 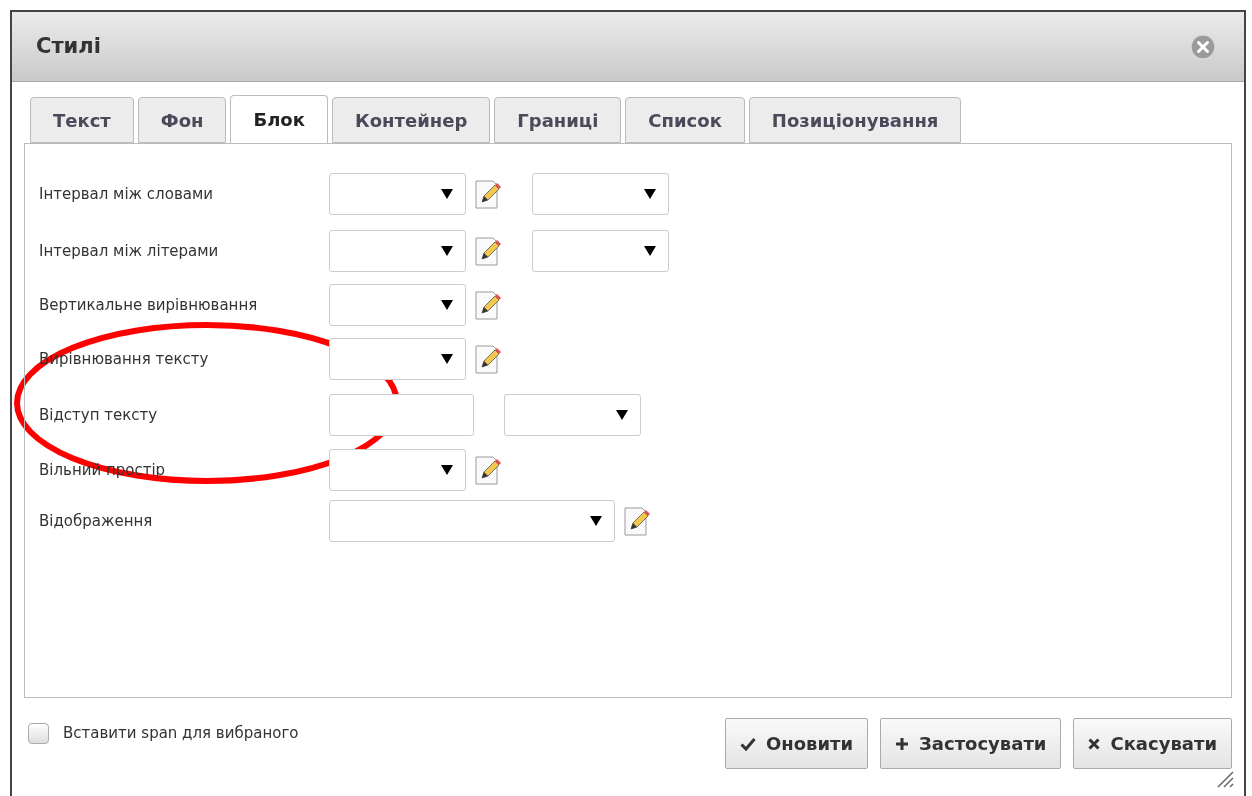 I want to click on tab: Границі, so click(x=558, y=120).